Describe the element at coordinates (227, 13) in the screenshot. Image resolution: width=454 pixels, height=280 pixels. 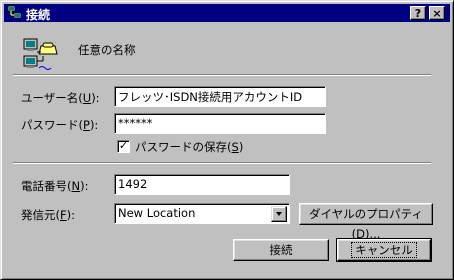
I see `title-bar: 接続 ? ×` at that location.